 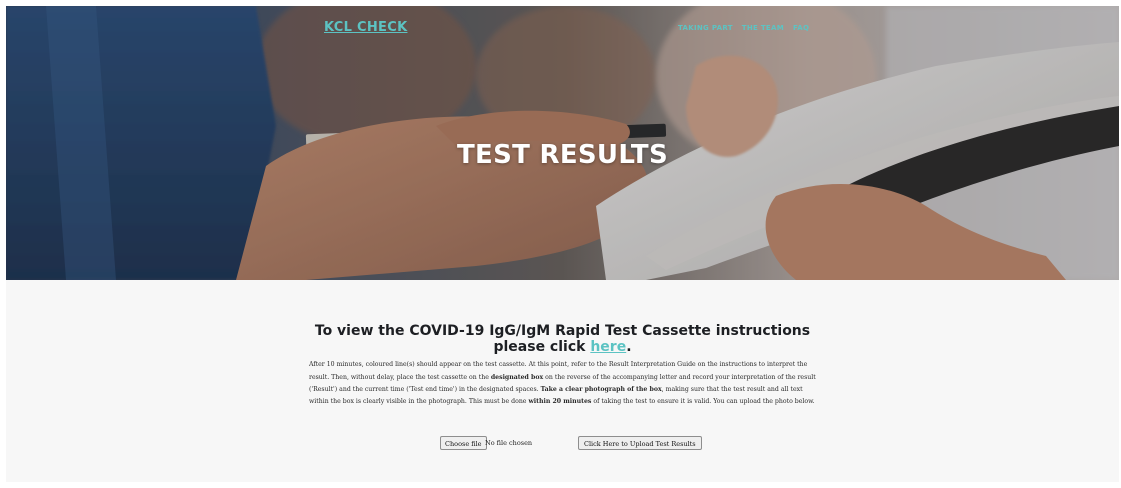 What do you see at coordinates (705, 28) in the screenshot?
I see `nav-link-taking-part: TAKING PART` at bounding box center [705, 28].